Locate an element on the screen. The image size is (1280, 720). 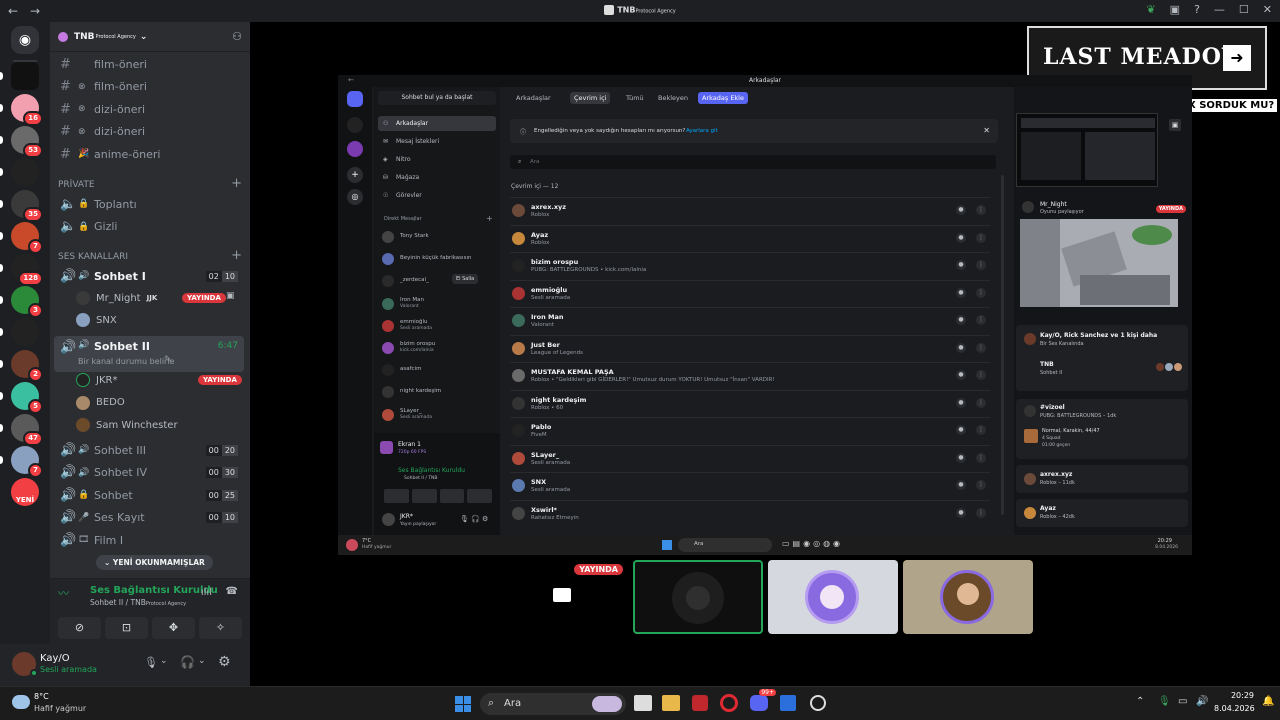
server-icon: 5 is located at coordinates (27, 398).